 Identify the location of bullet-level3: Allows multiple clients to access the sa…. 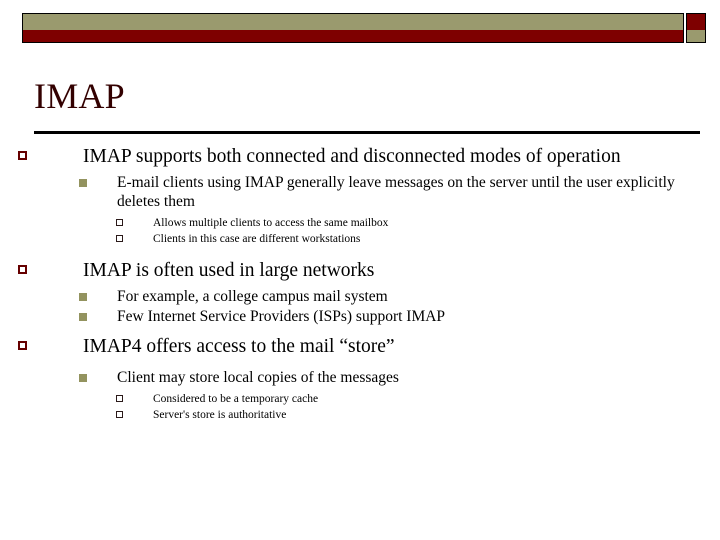
(418, 223).